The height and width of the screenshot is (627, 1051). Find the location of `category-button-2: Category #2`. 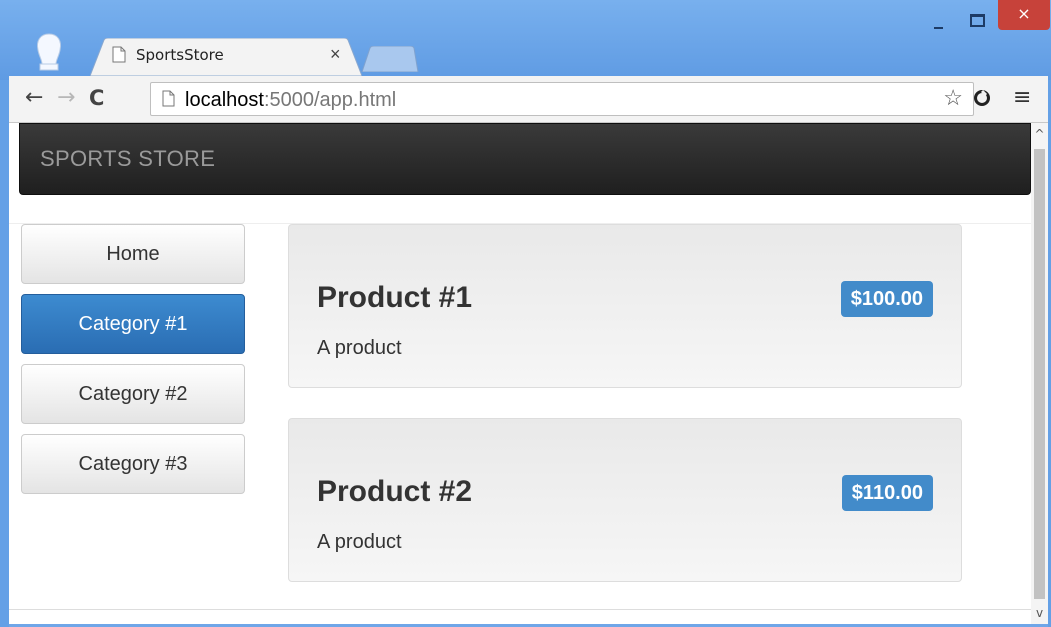

category-button-2: Category #2 is located at coordinates (133, 394).